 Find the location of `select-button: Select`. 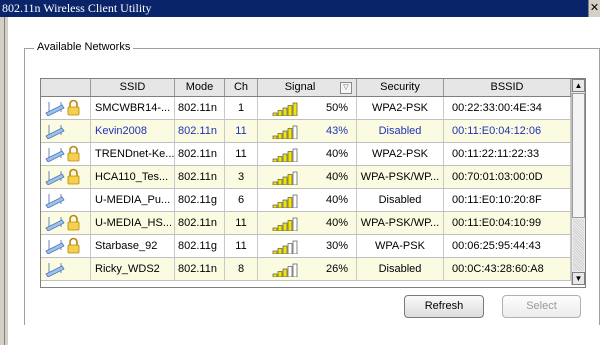

select-button: Select is located at coordinates (541, 306).